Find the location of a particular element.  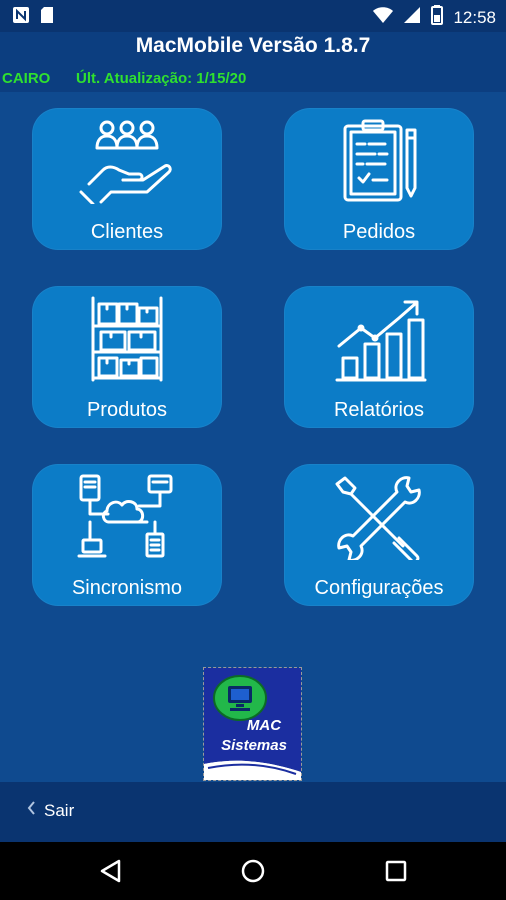

clipboard-order-icon is located at coordinates (380, 160).